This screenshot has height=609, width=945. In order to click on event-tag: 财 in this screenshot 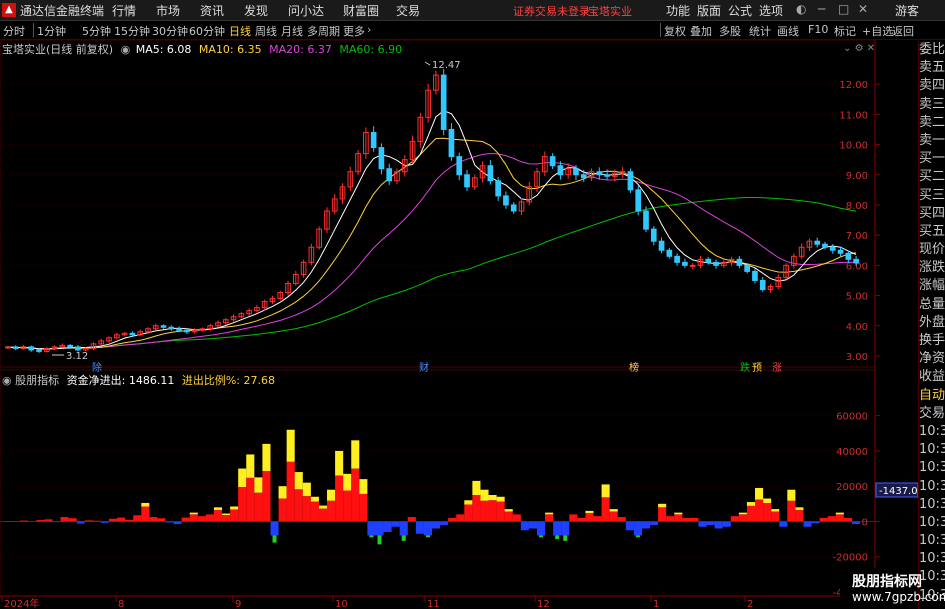, I will do `click(424, 367)`.